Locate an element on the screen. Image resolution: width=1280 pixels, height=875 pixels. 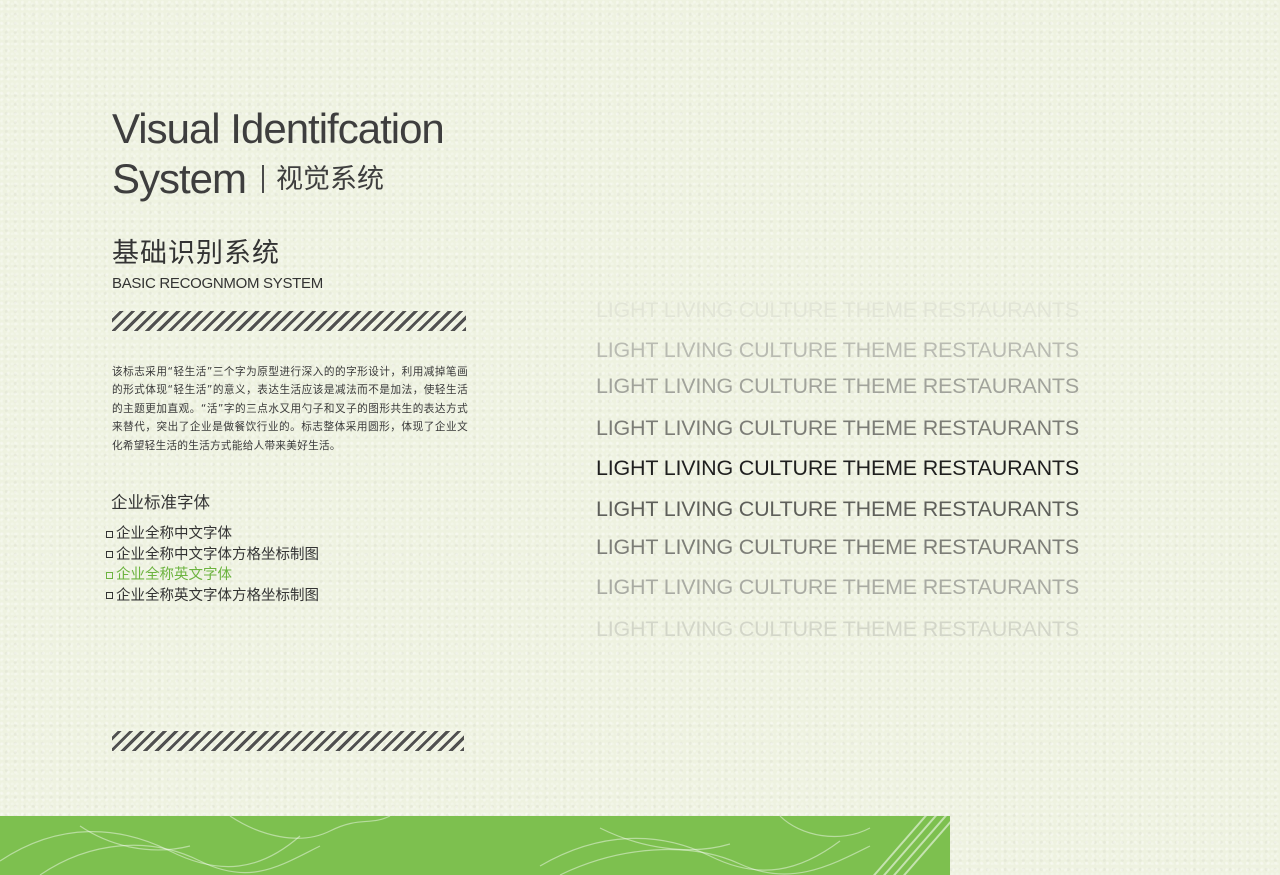
footer-green-band is located at coordinates (475, 845).